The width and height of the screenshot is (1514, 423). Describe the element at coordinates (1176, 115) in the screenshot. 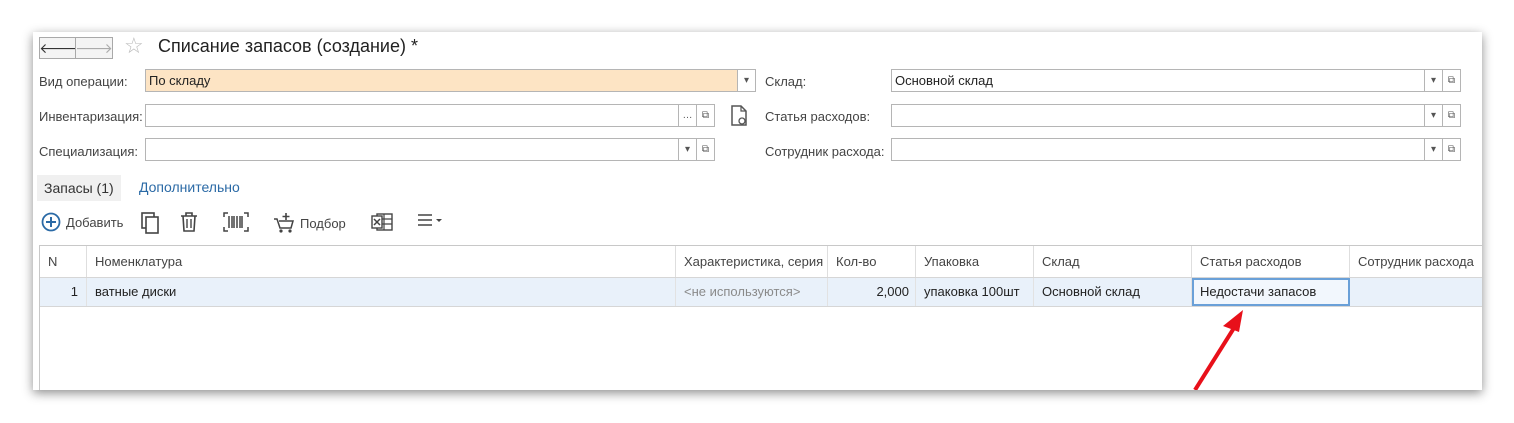

I see `expense-item-field: ▾ ⧉` at that location.